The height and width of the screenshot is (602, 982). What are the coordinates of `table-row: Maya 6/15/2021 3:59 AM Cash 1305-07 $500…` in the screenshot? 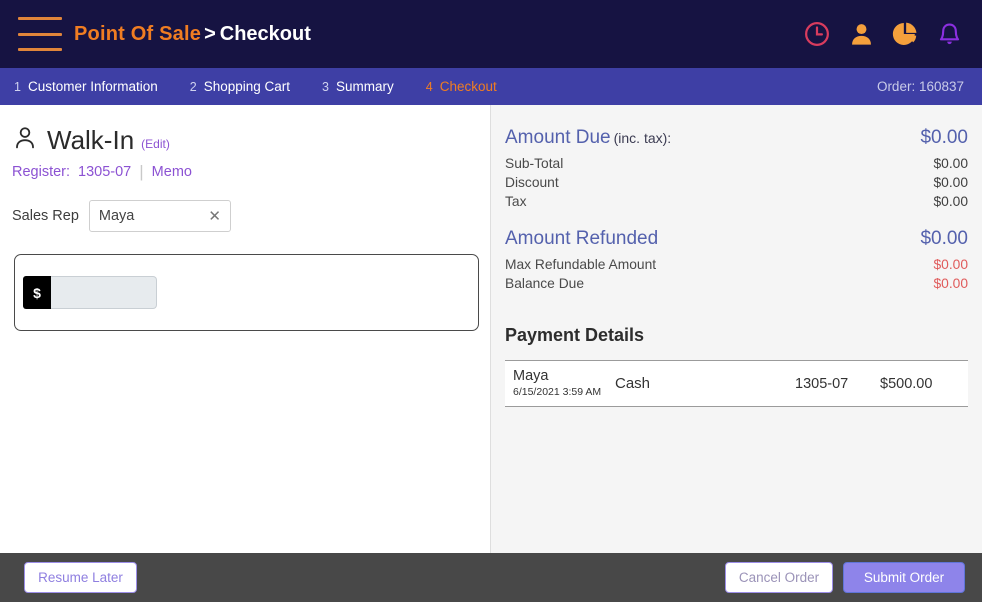 It's located at (736, 383).